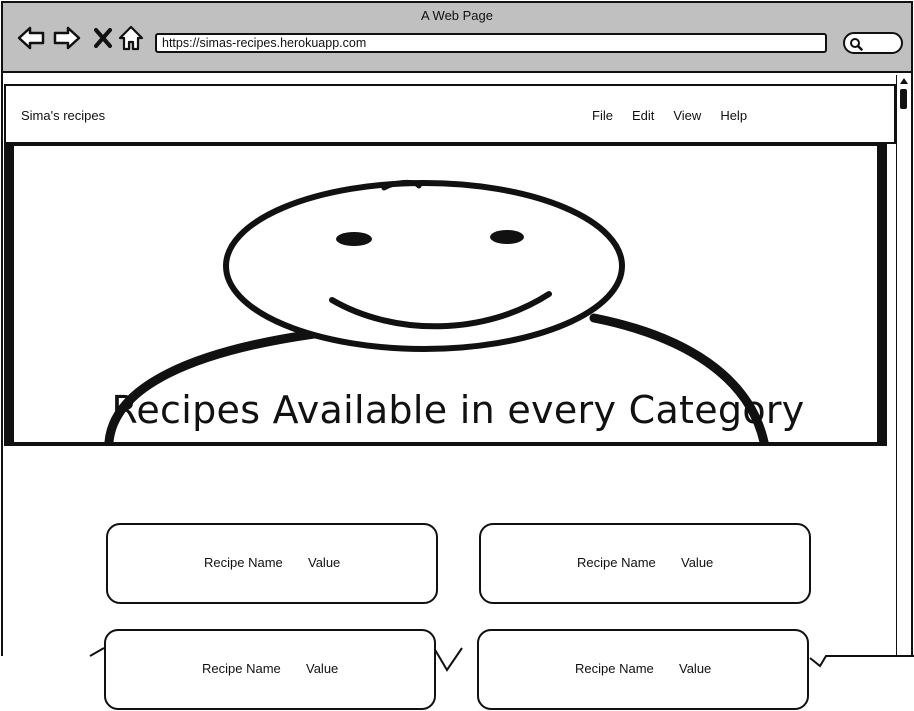 This screenshot has height=711, width=914. What do you see at coordinates (687, 115) in the screenshot?
I see `menu-item-view: View` at bounding box center [687, 115].